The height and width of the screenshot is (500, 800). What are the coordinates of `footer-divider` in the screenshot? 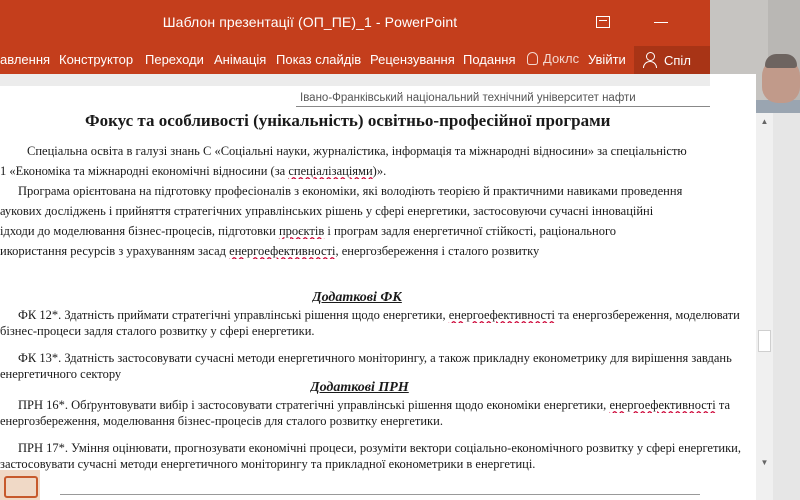 It's located at (380, 494).